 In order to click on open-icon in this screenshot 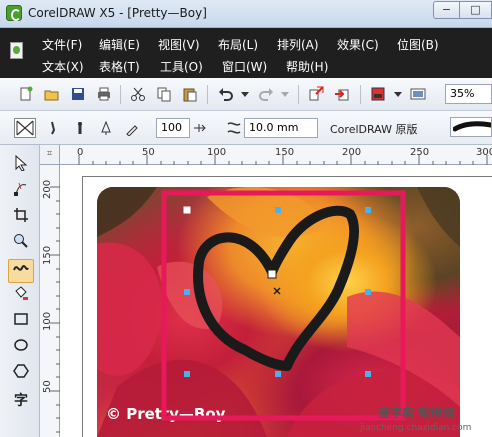, I will do `click(52, 94)`.